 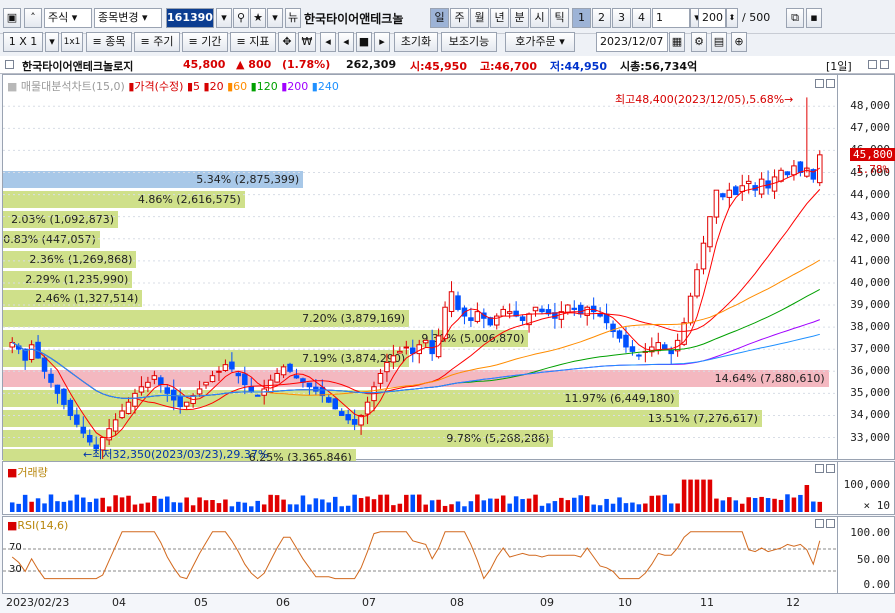 What do you see at coordinates (830, 83) in the screenshot?
I see `pane-close-icon` at bounding box center [830, 83].